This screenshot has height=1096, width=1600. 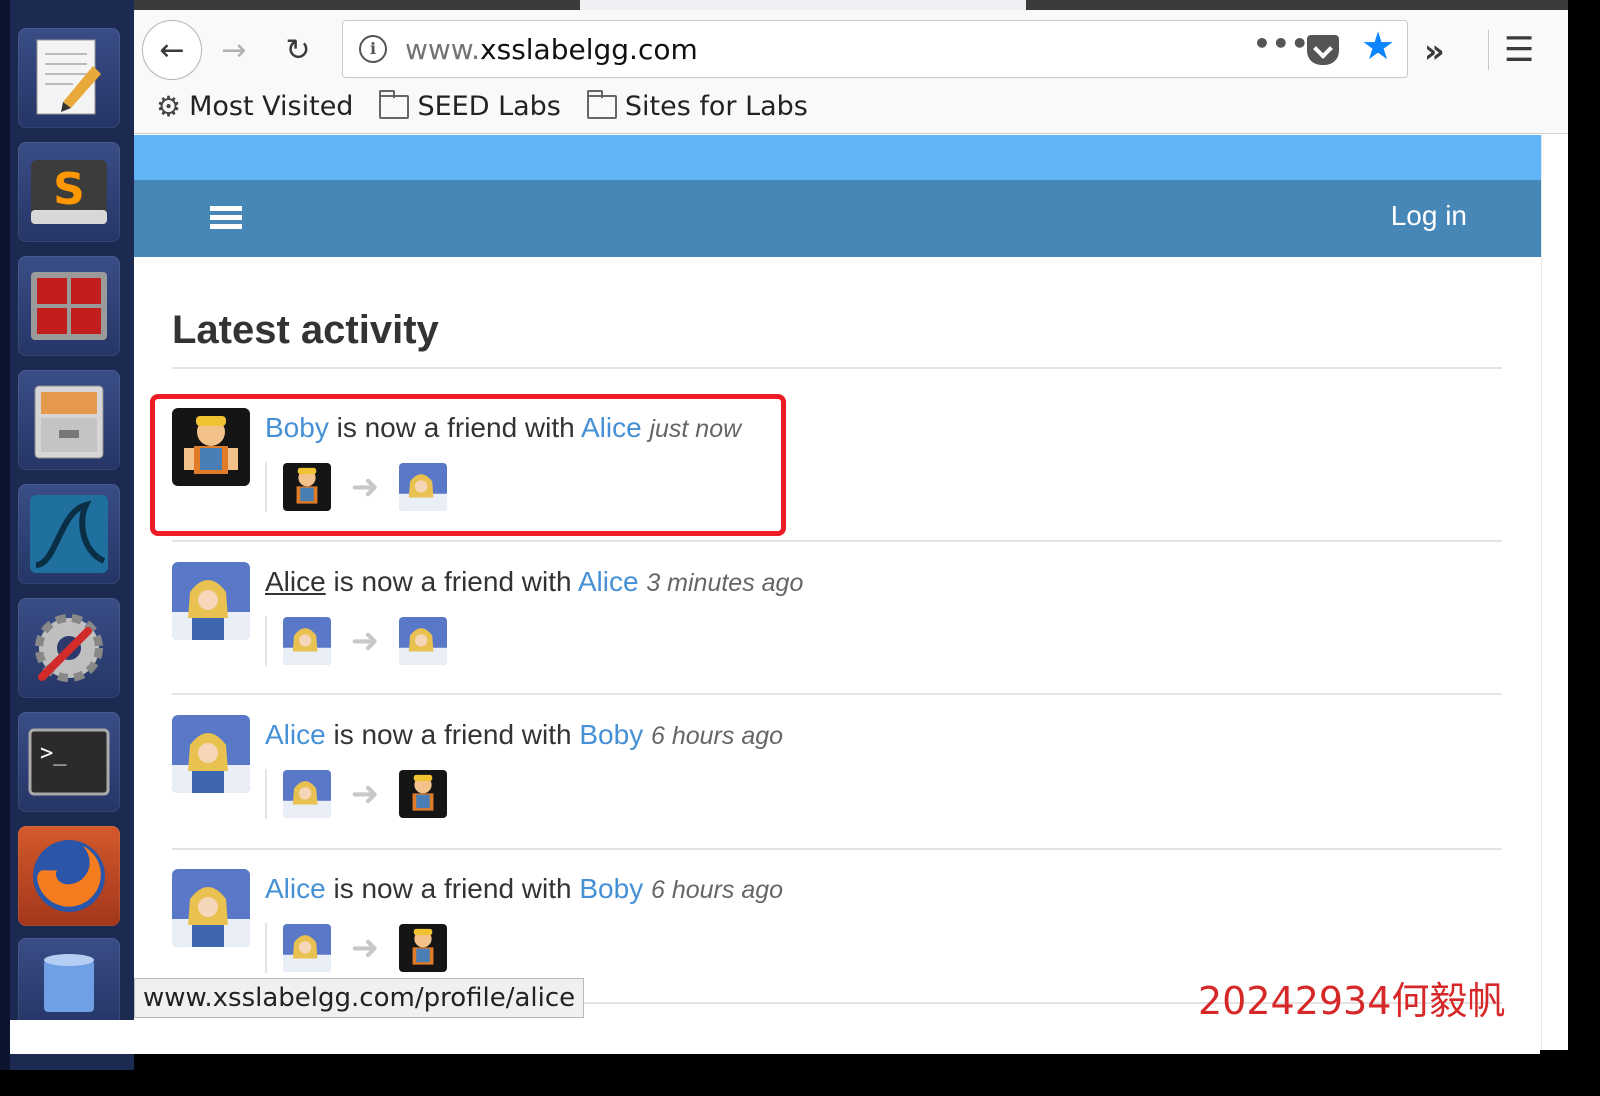 What do you see at coordinates (69, 876) in the screenshot?
I see `firefox-icon` at bounding box center [69, 876].